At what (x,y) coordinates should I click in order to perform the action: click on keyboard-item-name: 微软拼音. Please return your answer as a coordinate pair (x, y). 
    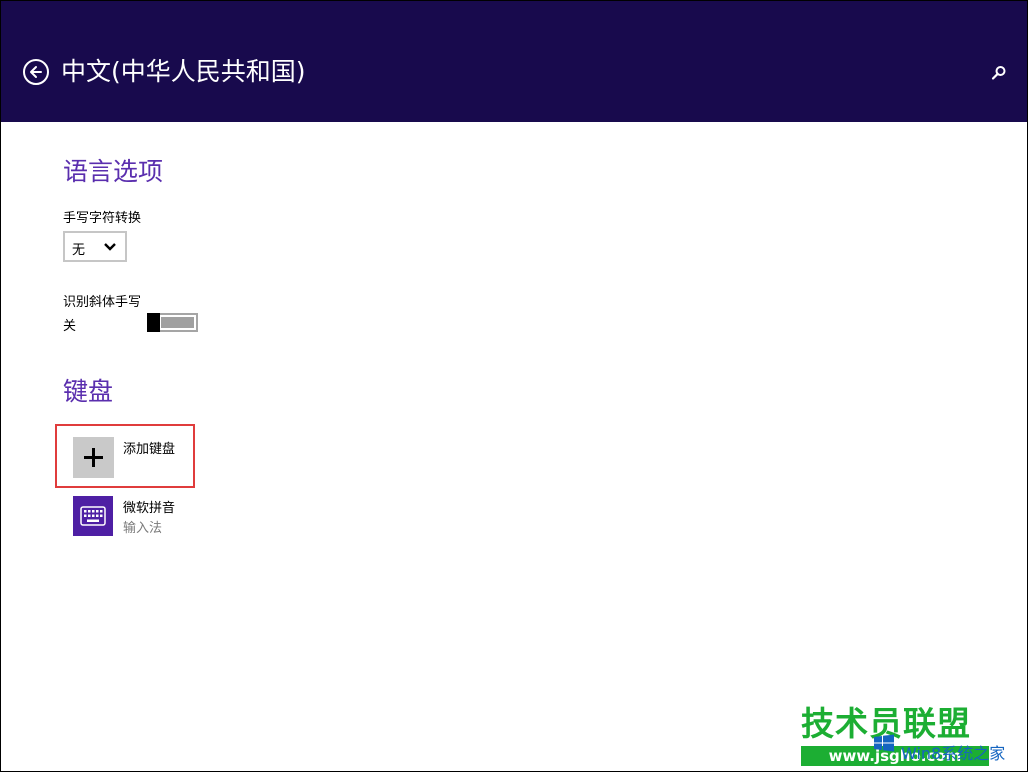
    Looking at the image, I should click on (149, 508).